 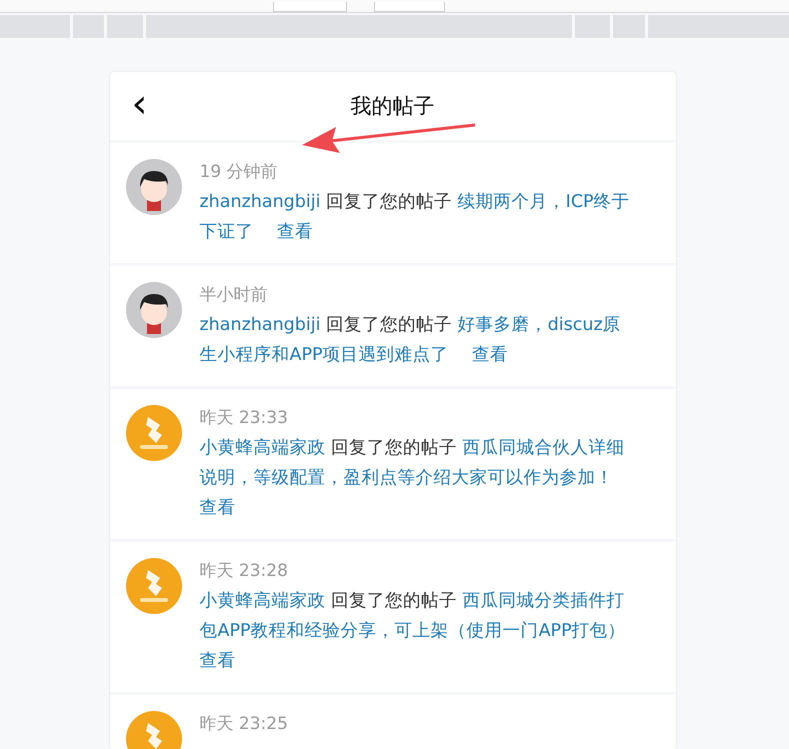 I want to click on back-button: ‹, so click(x=140, y=104).